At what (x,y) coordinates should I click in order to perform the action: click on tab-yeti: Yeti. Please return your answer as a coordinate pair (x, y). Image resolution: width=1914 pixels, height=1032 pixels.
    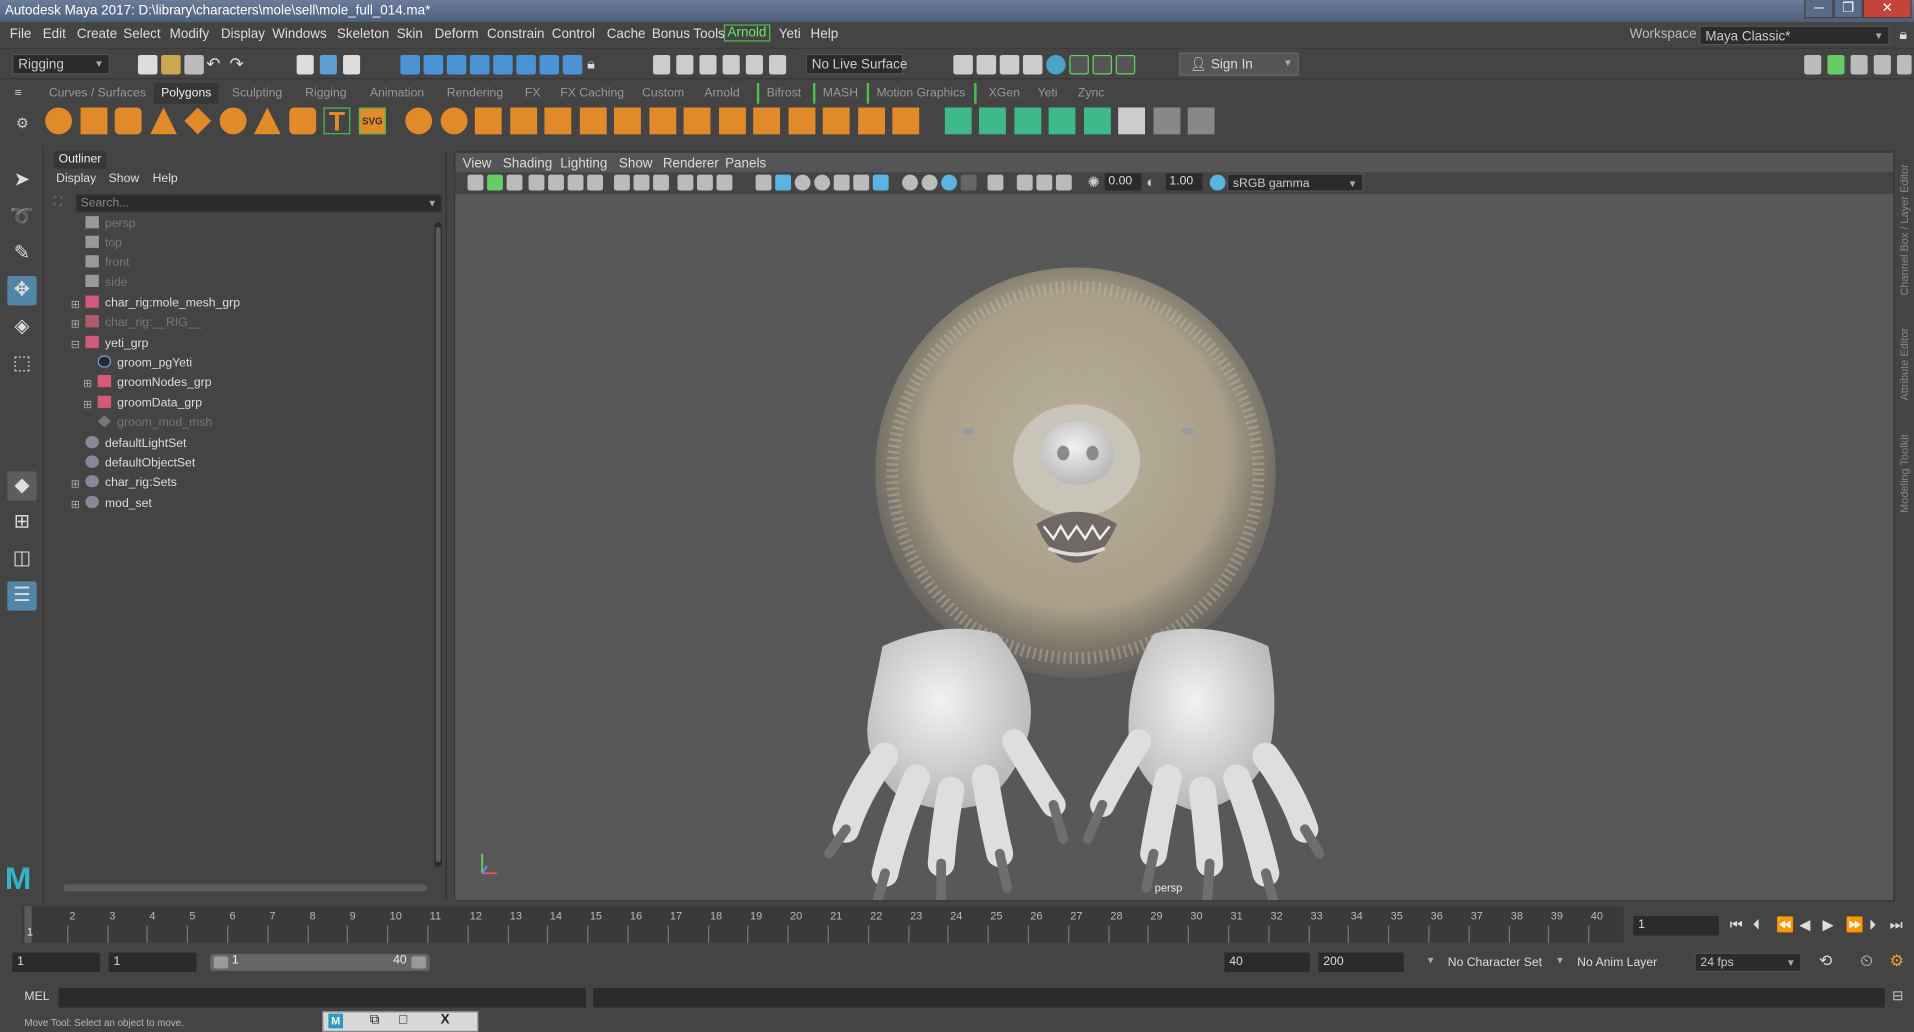
    Looking at the image, I should click on (1048, 93).